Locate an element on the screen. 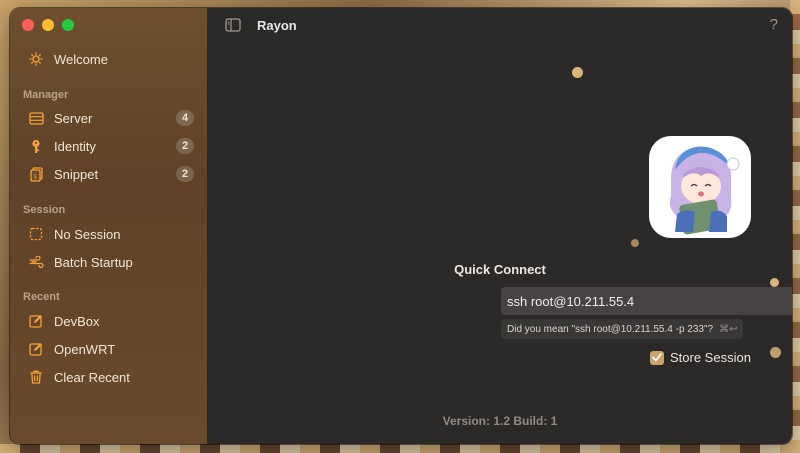 Image resolution: width=800 pixels, height=453 pixels. dashed-square-icon is located at coordinates (36, 234).